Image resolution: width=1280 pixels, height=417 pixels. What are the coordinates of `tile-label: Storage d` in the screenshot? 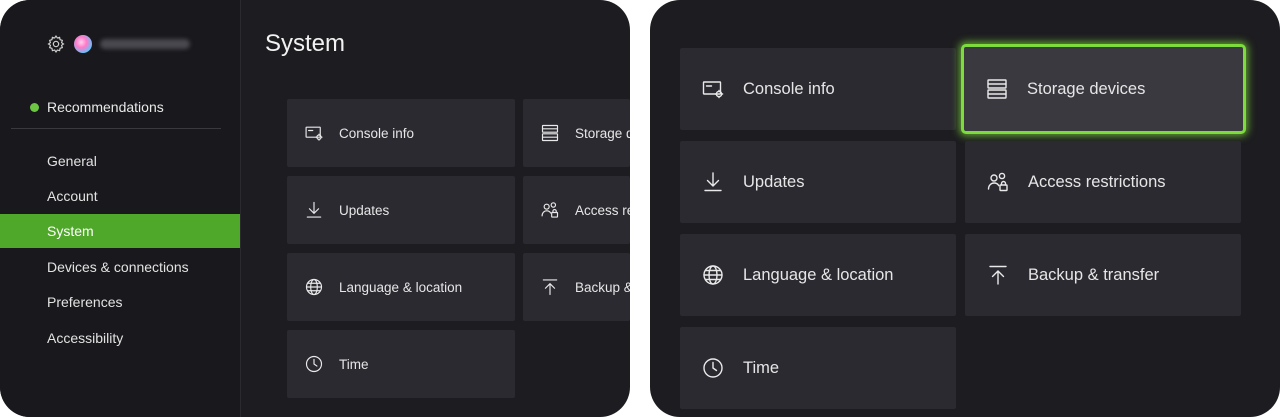 It's located at (602, 133).